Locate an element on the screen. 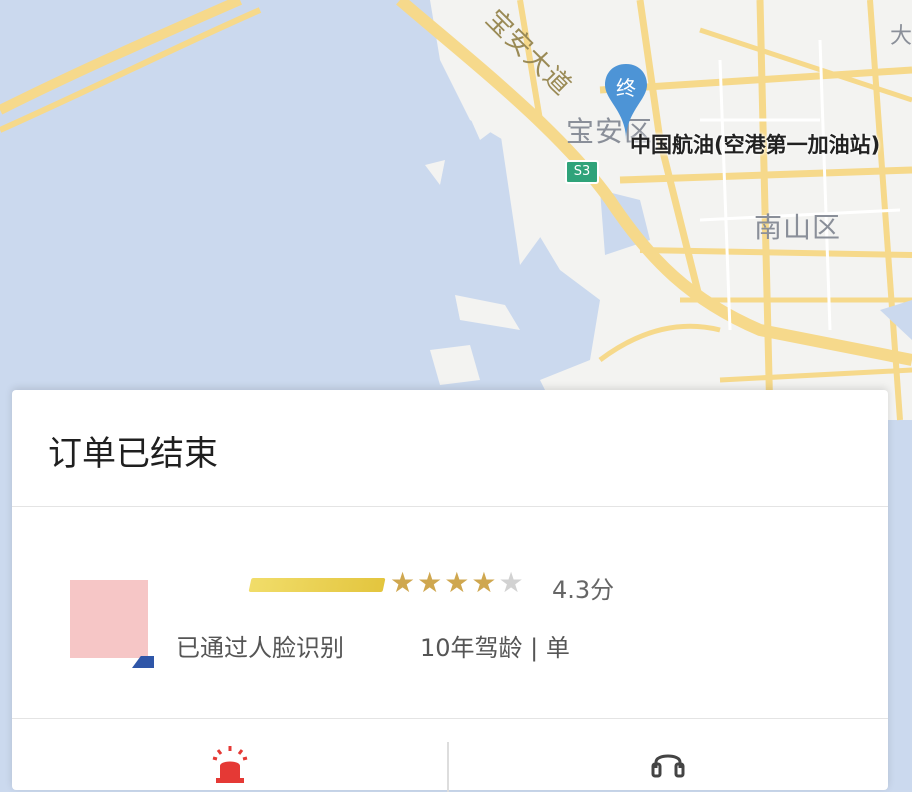 The width and height of the screenshot is (912, 792). driving-years-label: 10年驾龄 | 单 is located at coordinates (495, 648).